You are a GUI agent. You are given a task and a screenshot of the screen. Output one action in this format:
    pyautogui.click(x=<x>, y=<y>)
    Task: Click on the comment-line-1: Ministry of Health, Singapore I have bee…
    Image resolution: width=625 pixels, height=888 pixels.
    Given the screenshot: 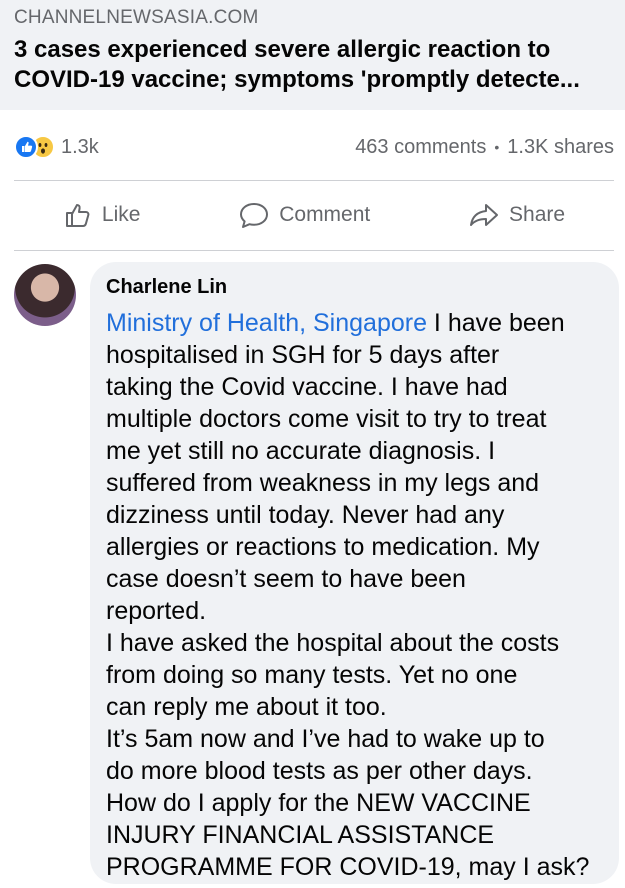 What is the action you would take?
    pyautogui.click(x=358, y=323)
    